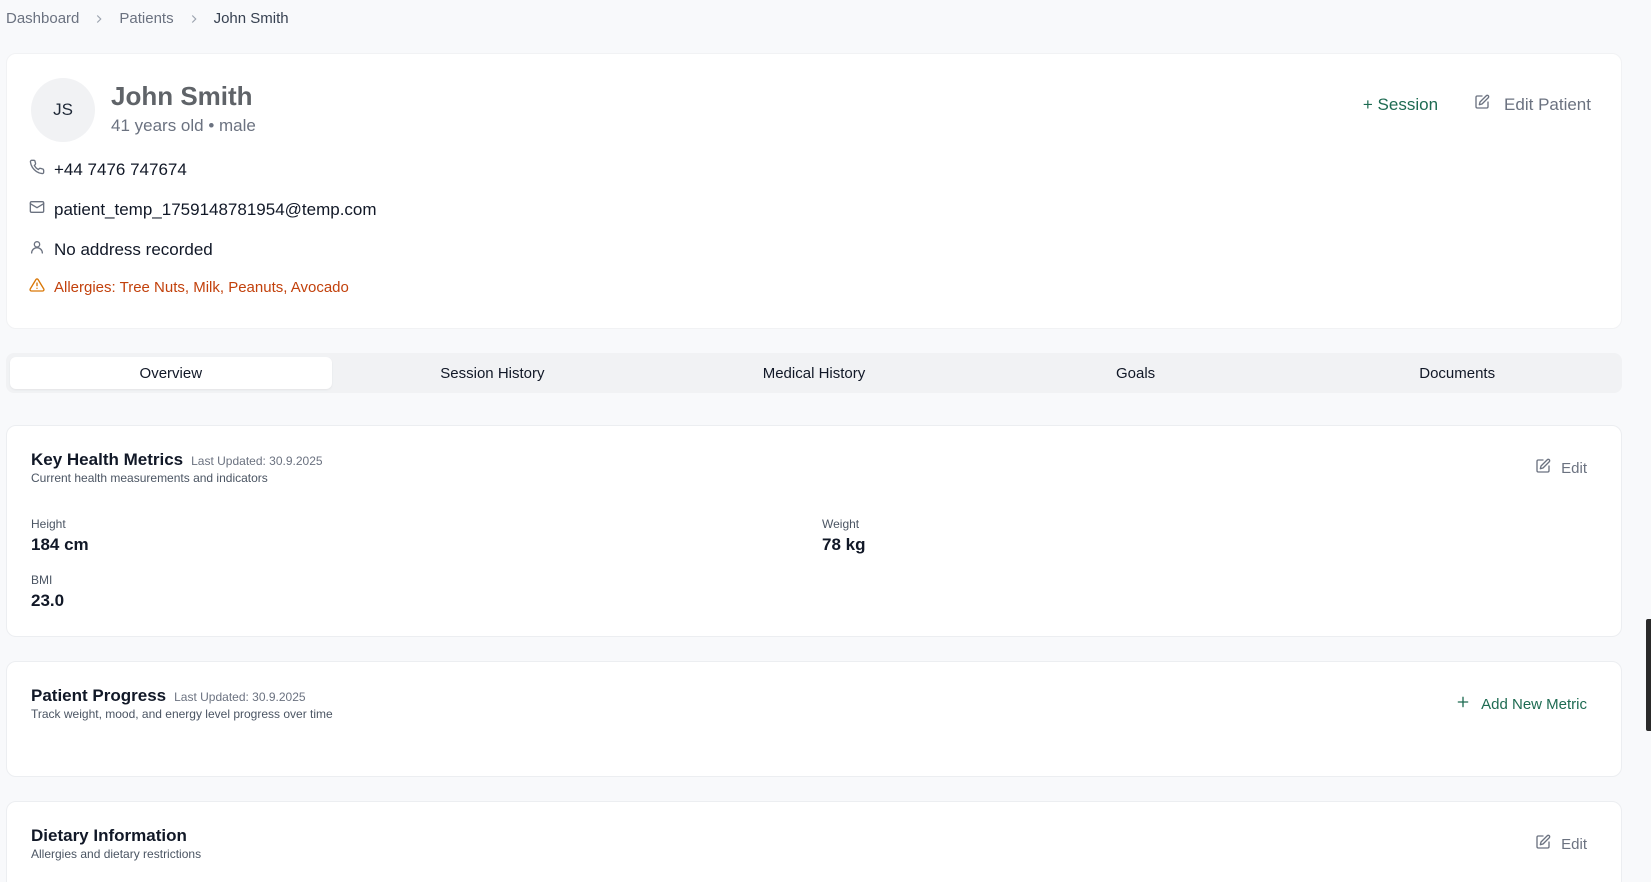  I want to click on card-title: Key Health Metrics, so click(107, 459).